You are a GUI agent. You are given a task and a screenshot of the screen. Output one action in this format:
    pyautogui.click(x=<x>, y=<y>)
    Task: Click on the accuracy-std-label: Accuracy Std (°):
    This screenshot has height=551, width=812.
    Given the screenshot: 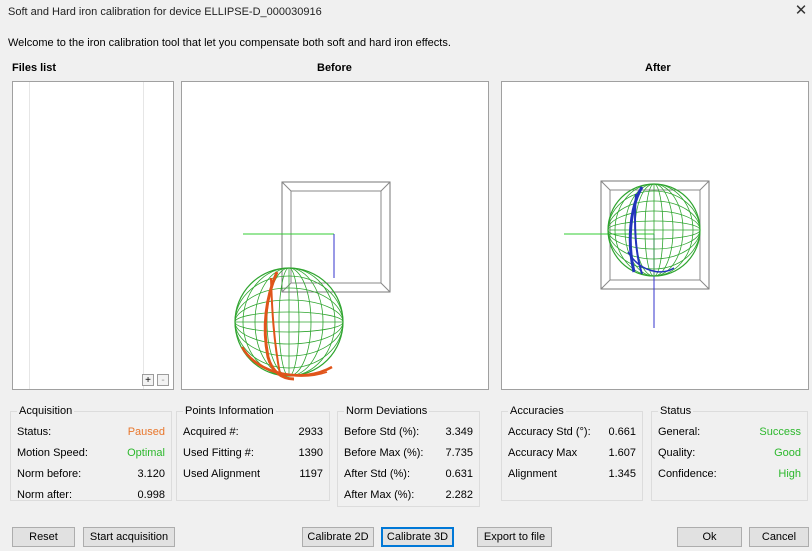 What is the action you would take?
    pyautogui.click(x=549, y=432)
    